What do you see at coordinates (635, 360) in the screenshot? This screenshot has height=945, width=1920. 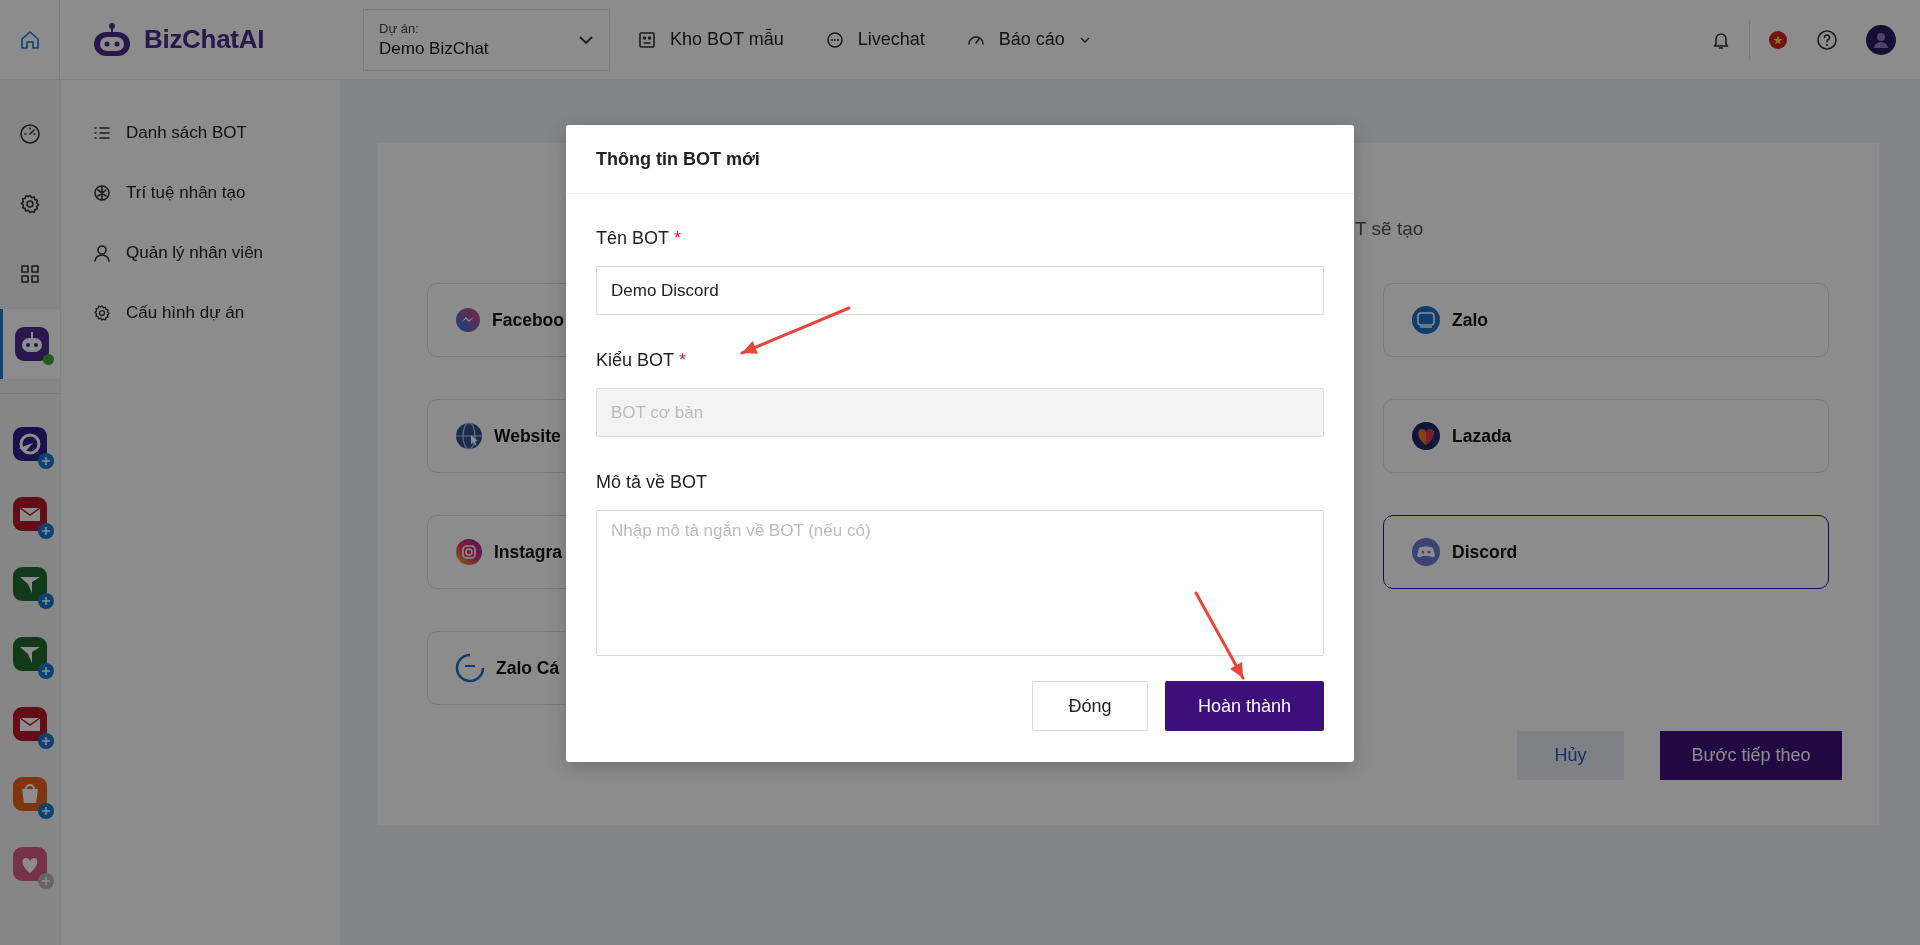 I see `field-label: Kiểu BOT` at bounding box center [635, 360].